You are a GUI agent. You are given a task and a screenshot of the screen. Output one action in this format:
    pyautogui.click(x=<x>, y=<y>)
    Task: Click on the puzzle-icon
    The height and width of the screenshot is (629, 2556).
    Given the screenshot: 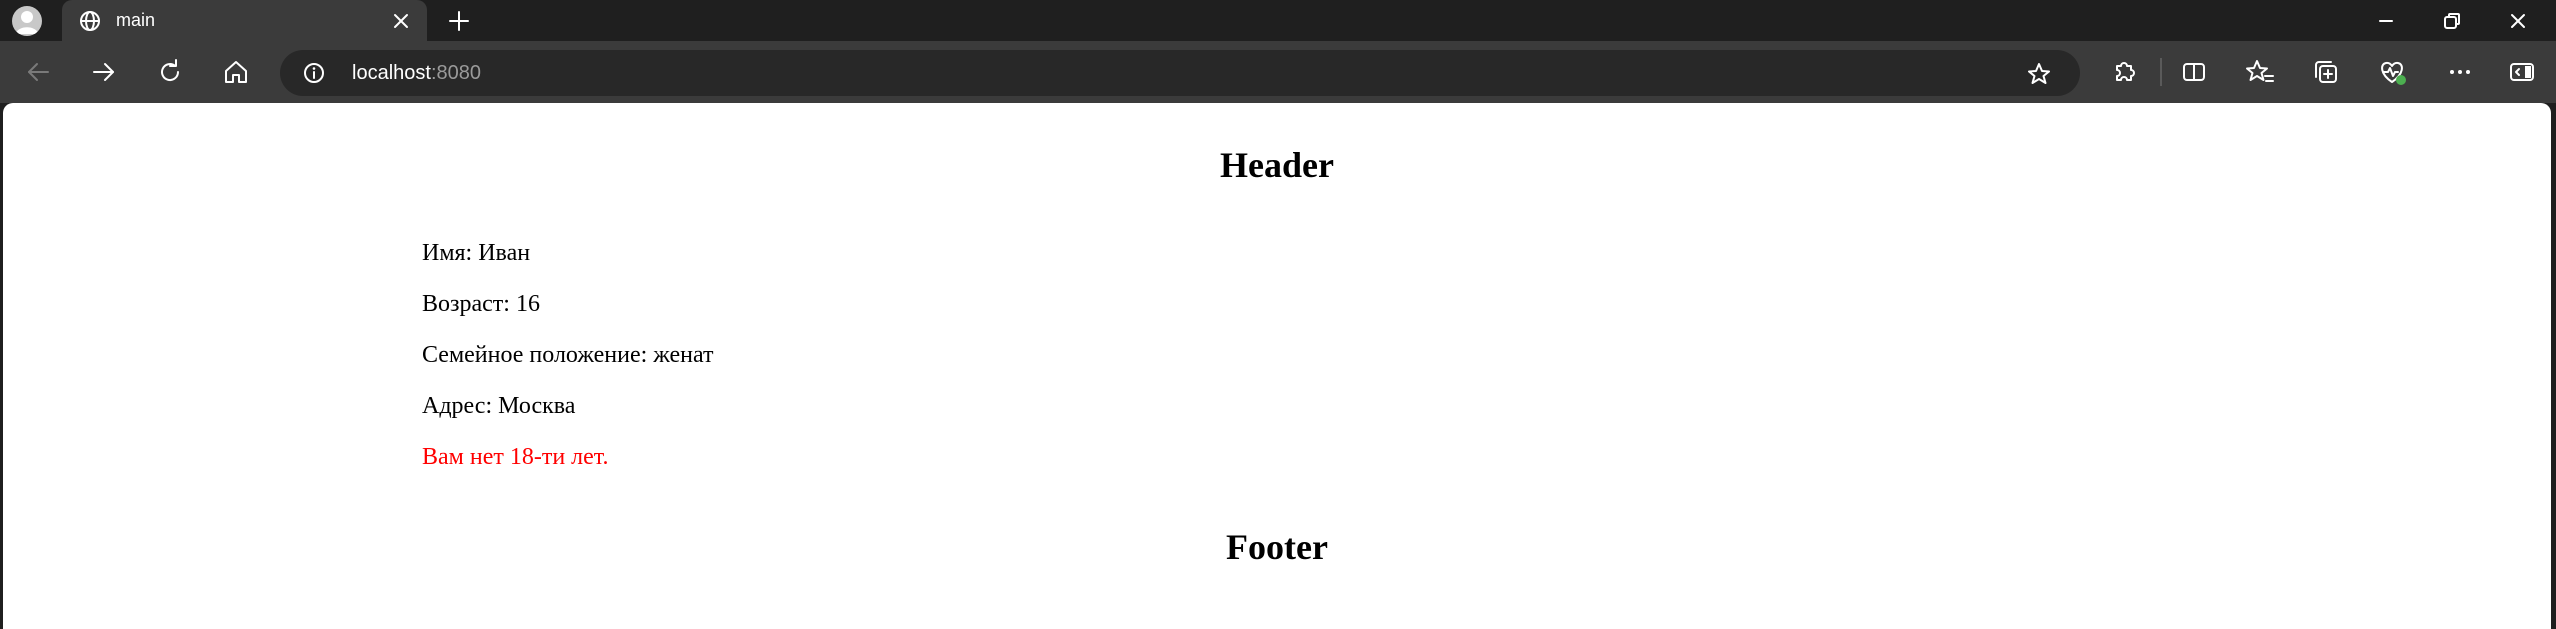 What is the action you would take?
    pyautogui.click(x=2124, y=72)
    